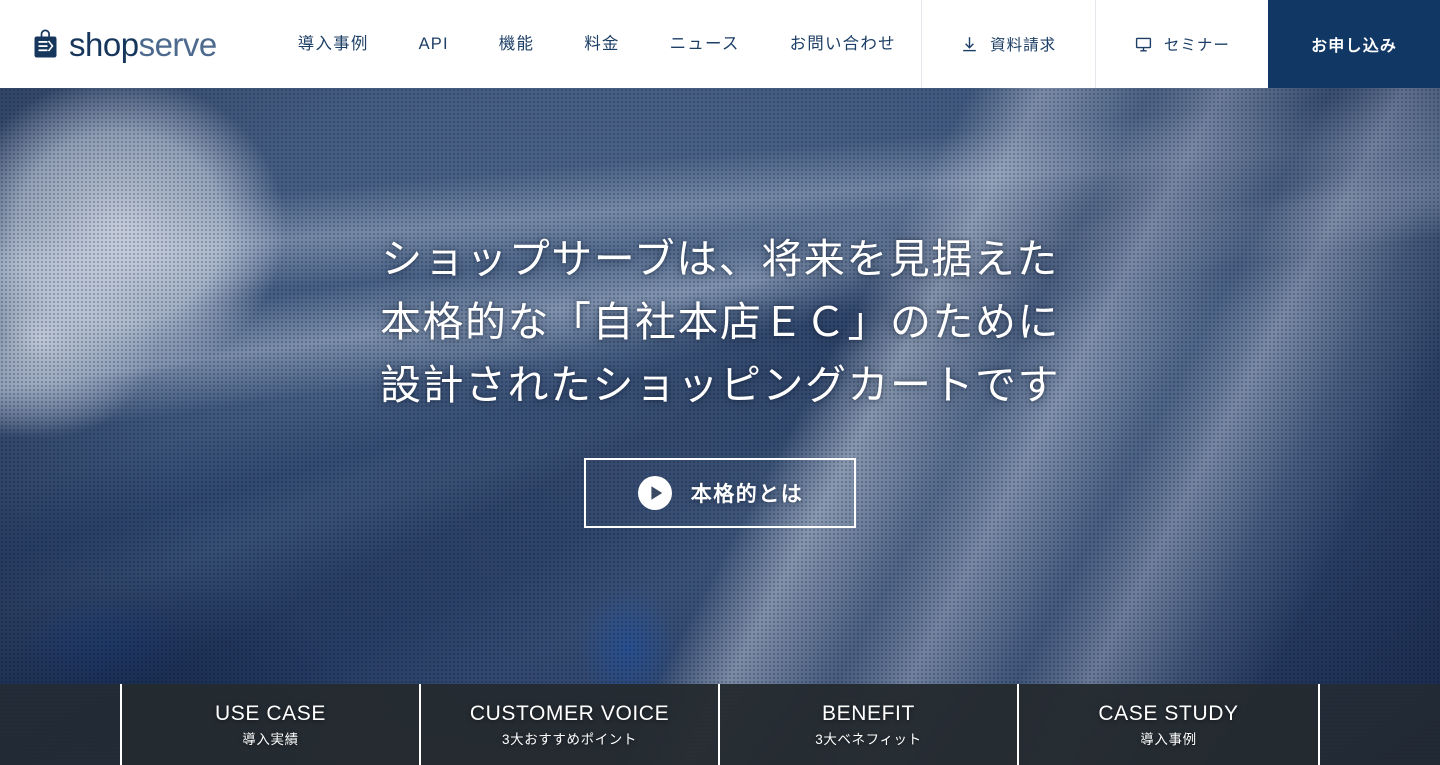  I want to click on download-icon, so click(969, 43).